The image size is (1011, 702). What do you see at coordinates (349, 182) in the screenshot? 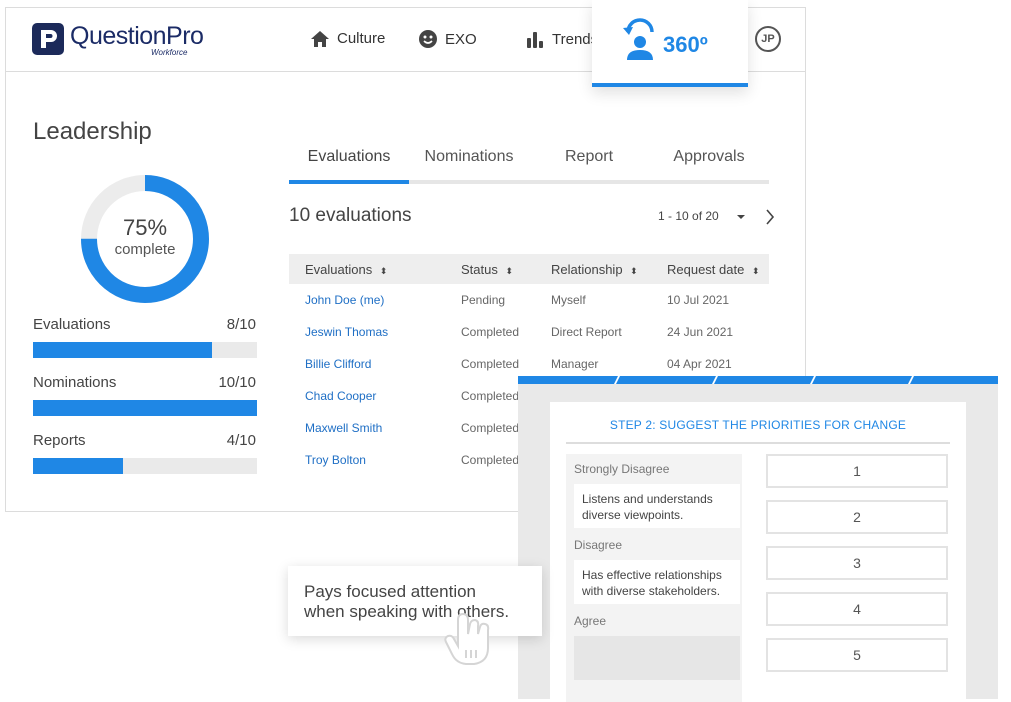
I see `active-tab-indicator` at bounding box center [349, 182].